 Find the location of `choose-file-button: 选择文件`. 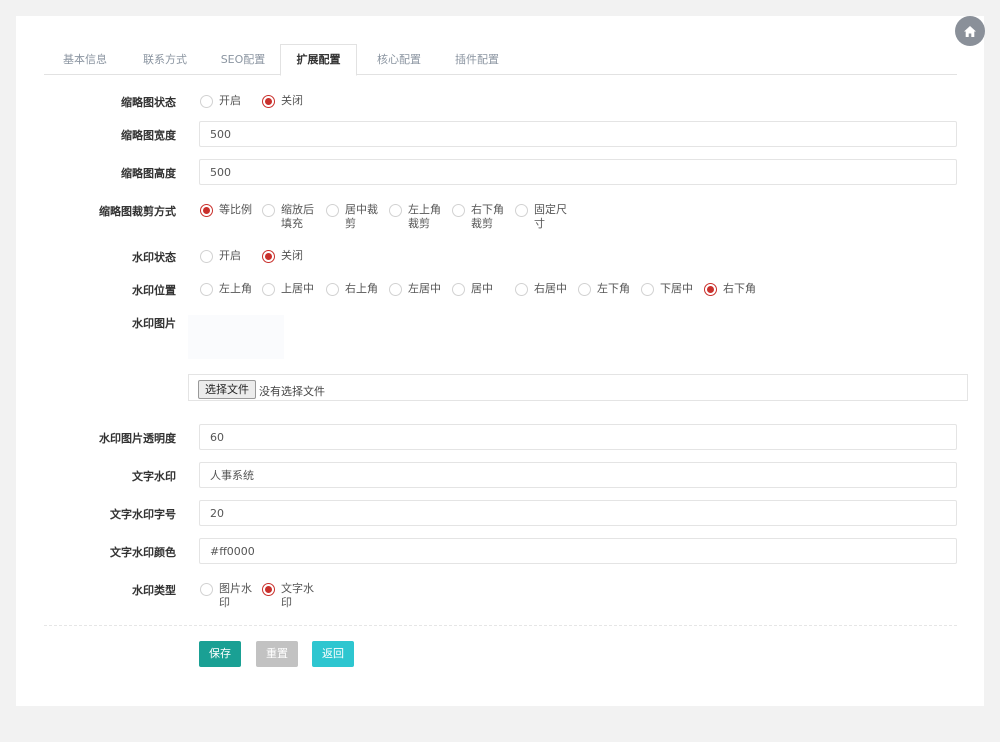

choose-file-button: 选择文件 is located at coordinates (227, 389).